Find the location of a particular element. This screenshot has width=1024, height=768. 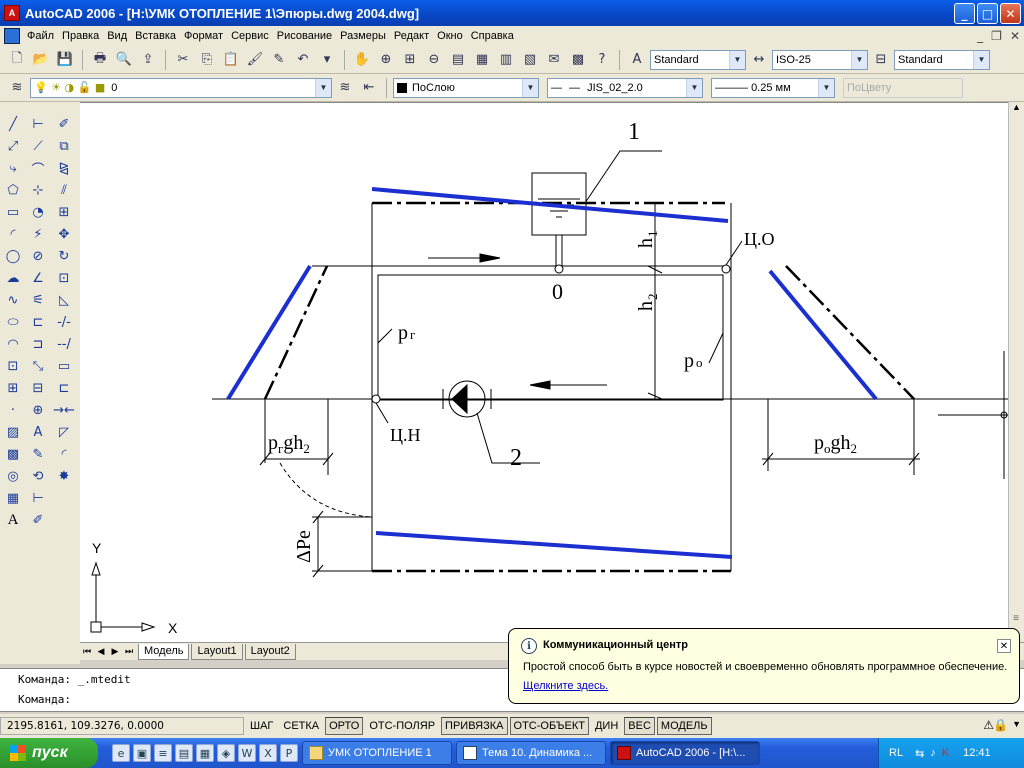

dim-baseline-icon: ⊏ is located at coordinates (38, 322).